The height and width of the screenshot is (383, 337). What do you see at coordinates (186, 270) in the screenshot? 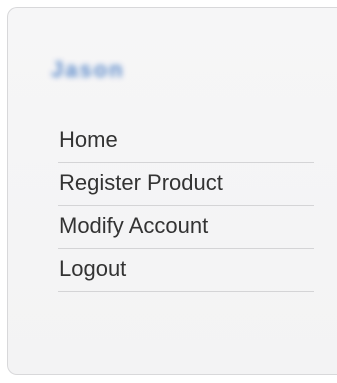
I see `menu-item-logout: Logout` at bounding box center [186, 270].